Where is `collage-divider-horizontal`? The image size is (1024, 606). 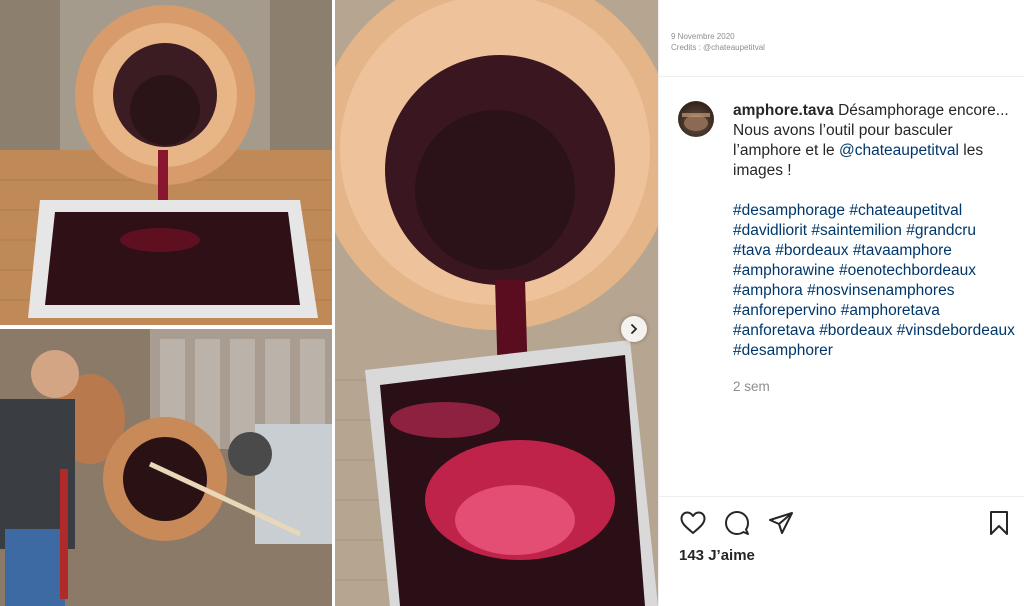 collage-divider-horizontal is located at coordinates (166, 327).